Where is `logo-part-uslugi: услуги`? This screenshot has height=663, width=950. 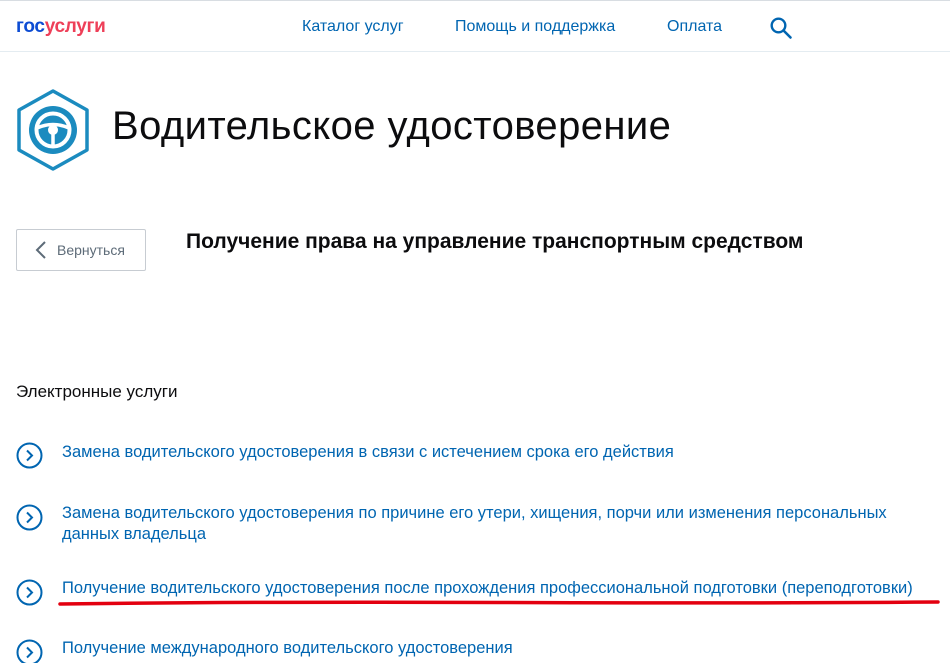 logo-part-uslugi: услуги is located at coordinates (75, 26).